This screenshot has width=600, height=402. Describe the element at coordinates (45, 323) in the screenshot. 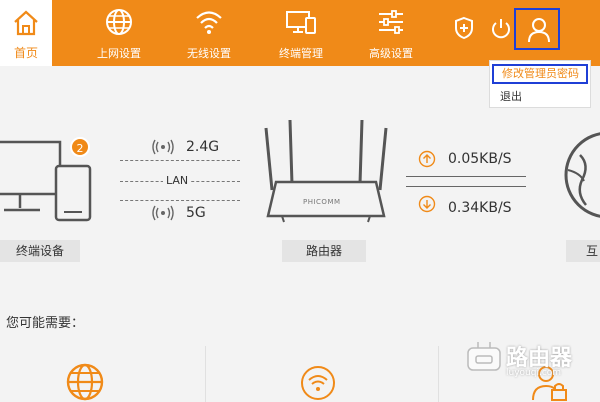

I see `hint-text: 您可能需要：` at that location.